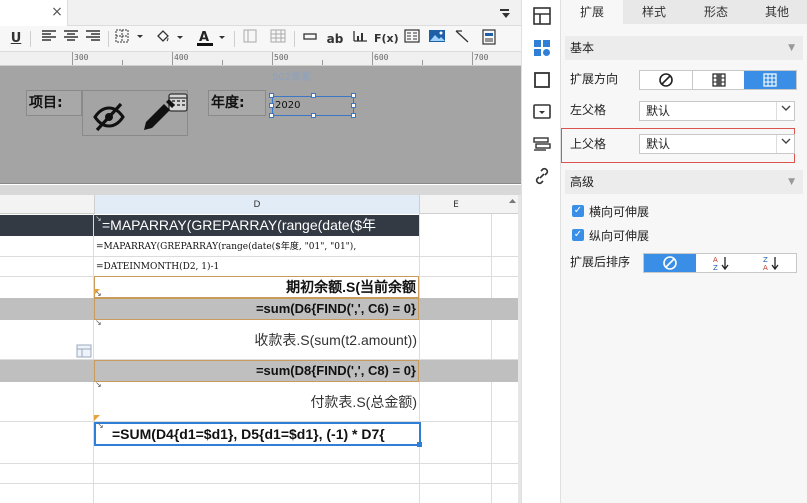  Describe the element at coordinates (437, 39) in the screenshot. I see `insert-image-icon` at that location.